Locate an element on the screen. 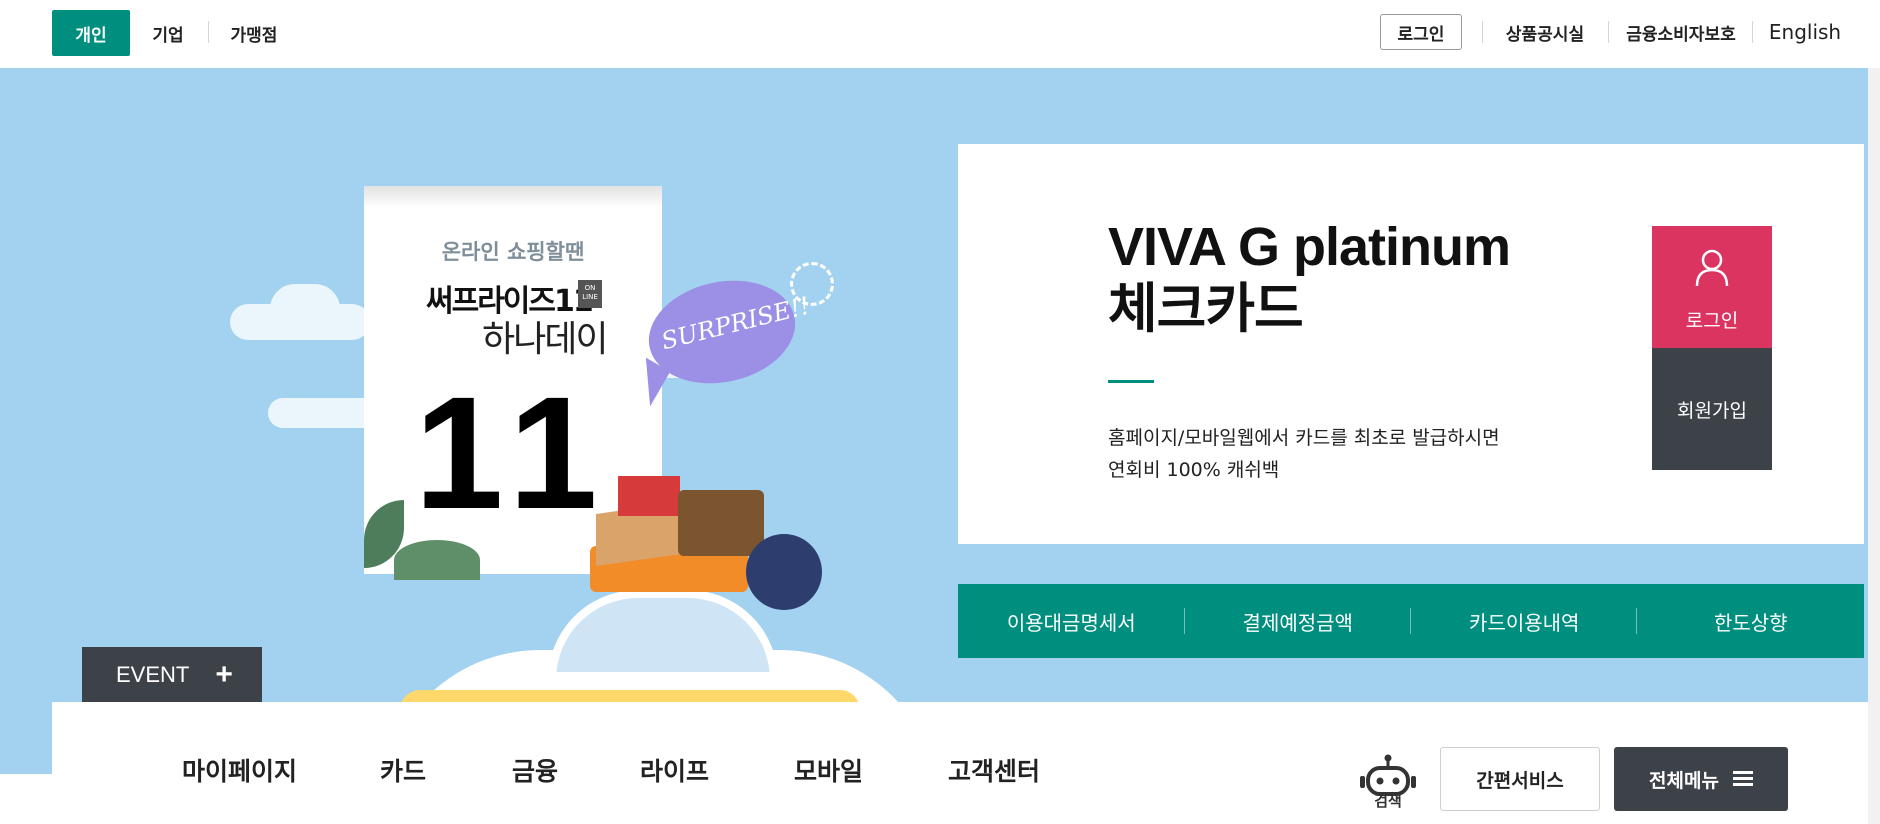  product-desc-line2: 연회비 100% 캐쉬백 is located at coordinates (1194, 470).